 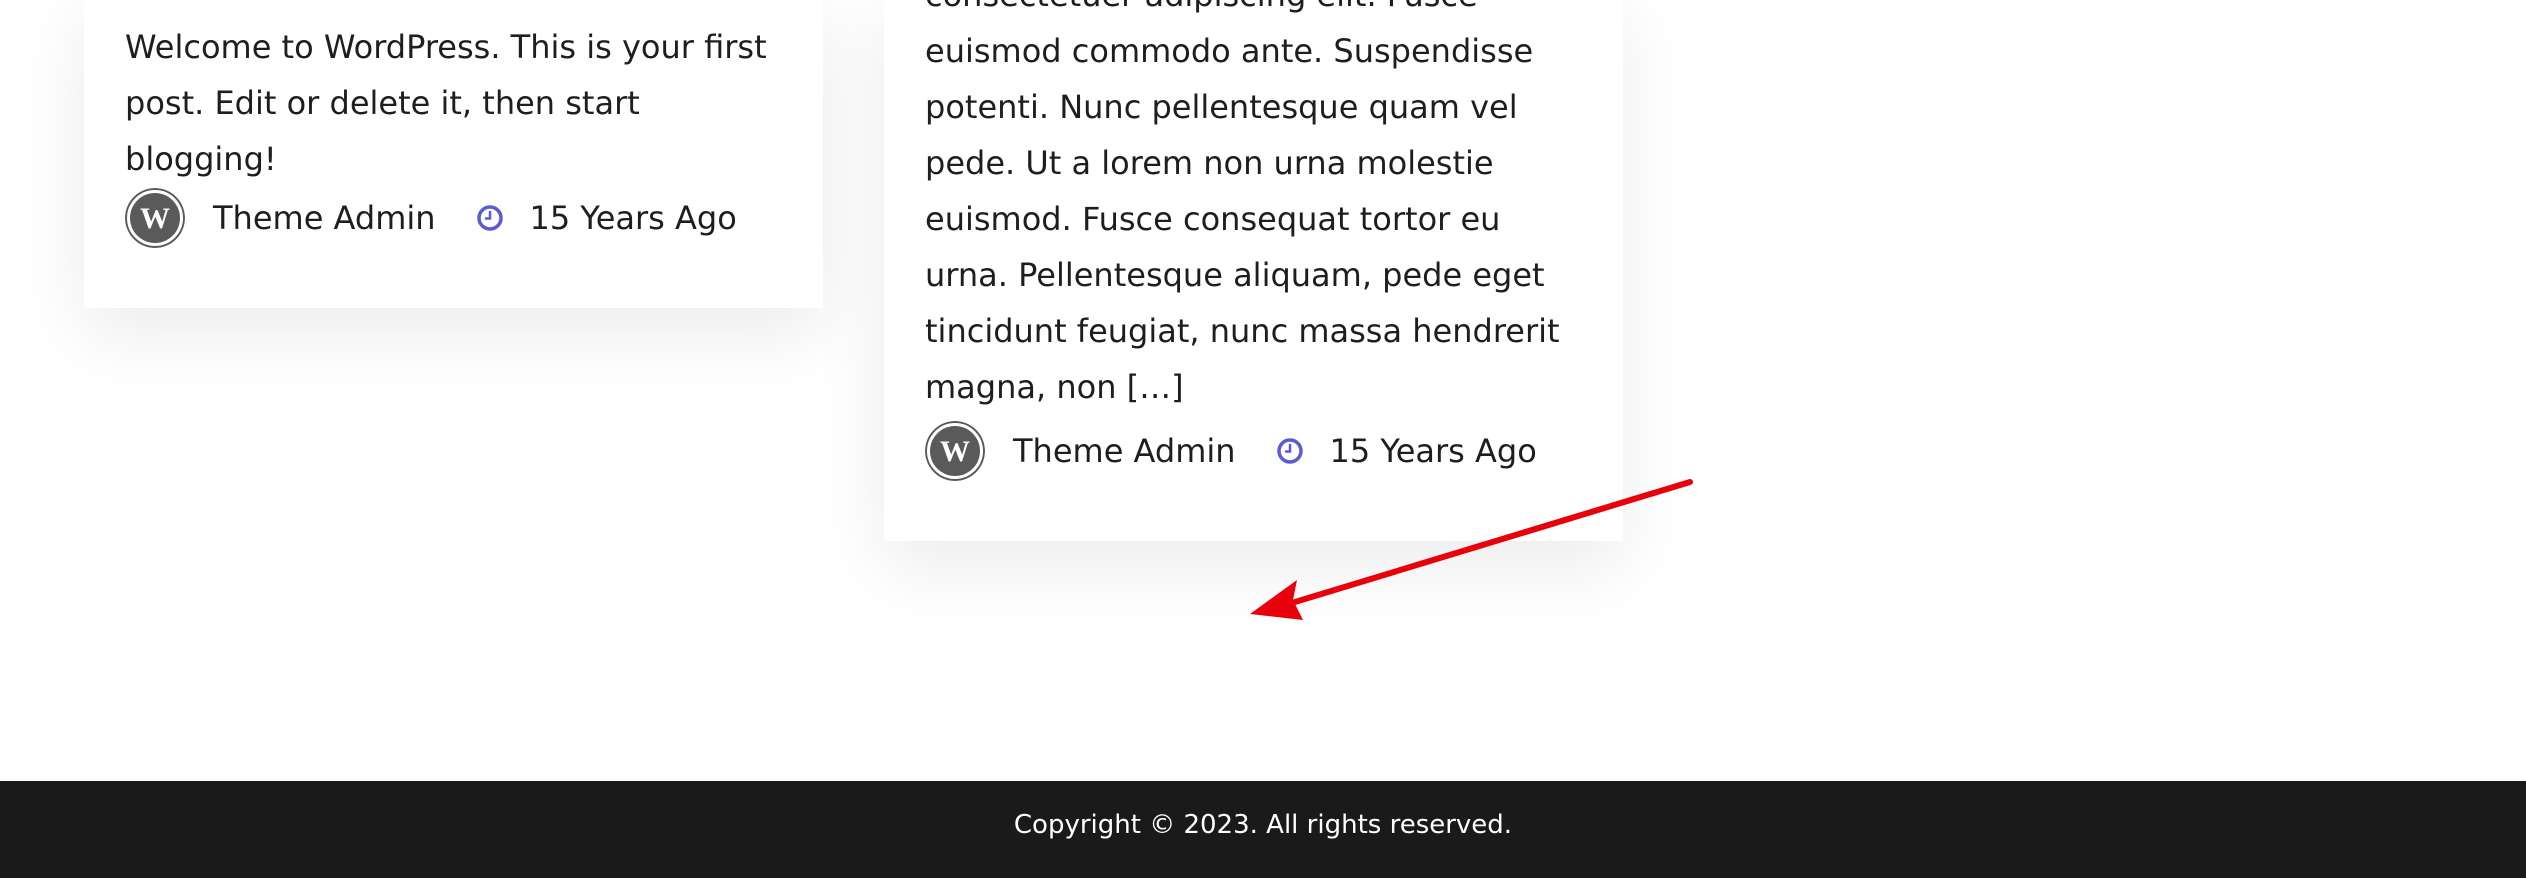 What do you see at coordinates (1263, 825) in the screenshot?
I see `copyright-text: Copyright © 2023. All rights reserved.` at bounding box center [1263, 825].